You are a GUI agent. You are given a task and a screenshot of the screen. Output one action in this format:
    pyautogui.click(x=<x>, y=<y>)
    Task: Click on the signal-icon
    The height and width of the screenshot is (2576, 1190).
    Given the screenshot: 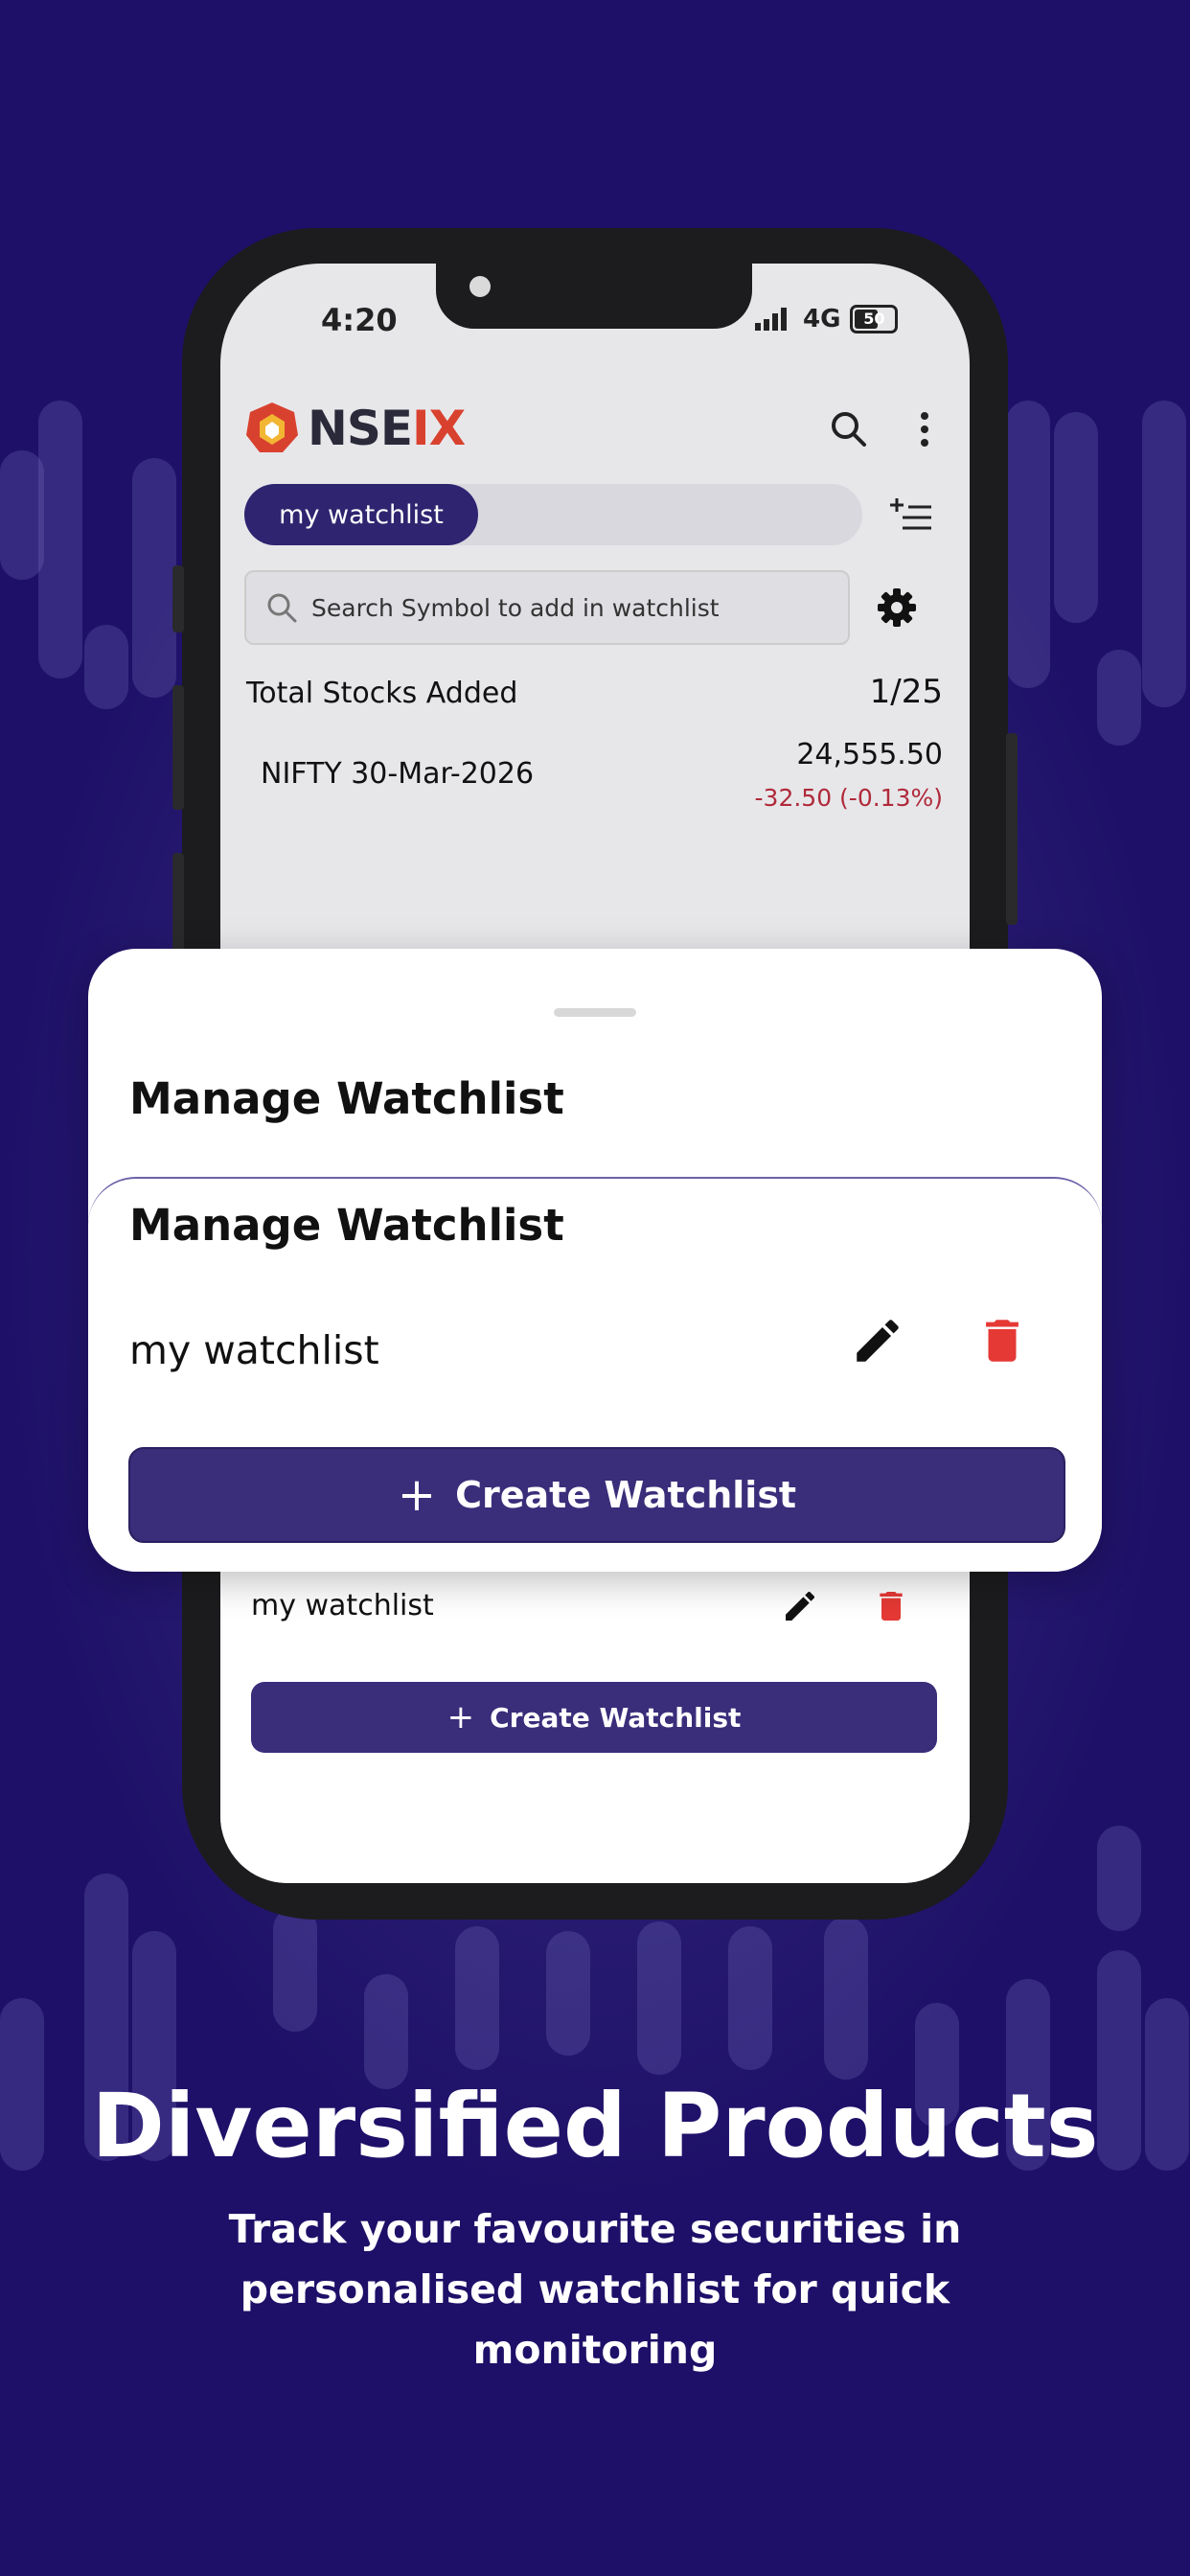 What is the action you would take?
    pyautogui.click(x=771, y=319)
    